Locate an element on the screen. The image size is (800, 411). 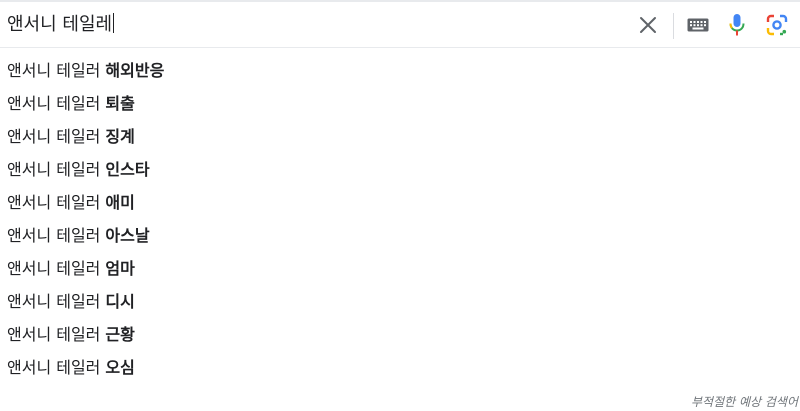
clear-button is located at coordinates (648, 25).